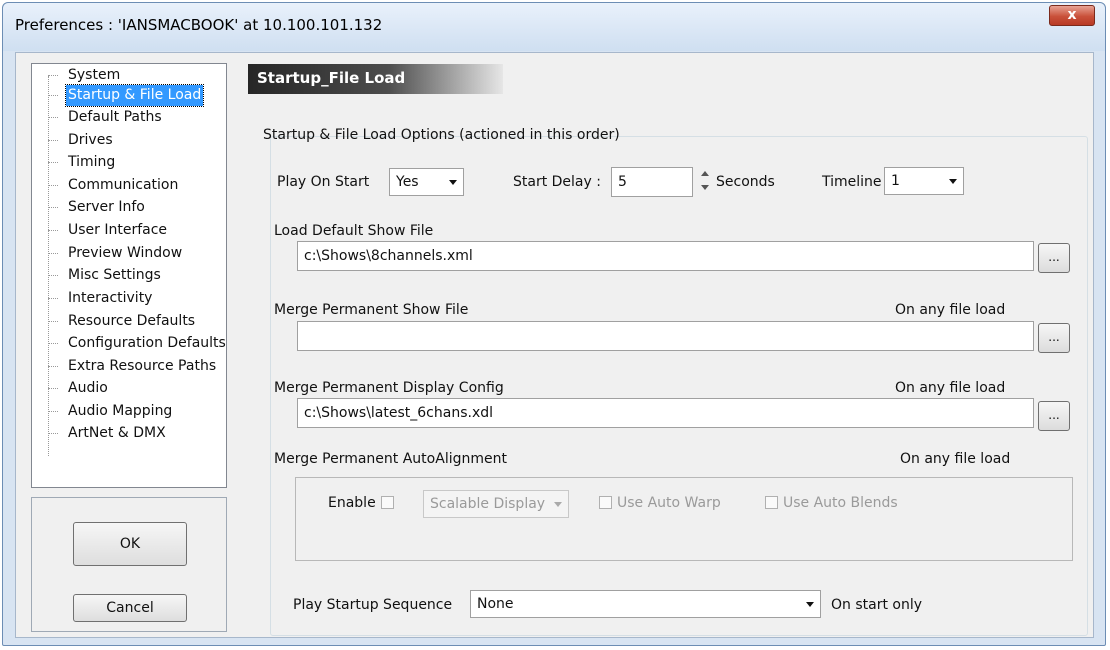  I want to click on tree-item-label: Misc Settings, so click(114, 275).